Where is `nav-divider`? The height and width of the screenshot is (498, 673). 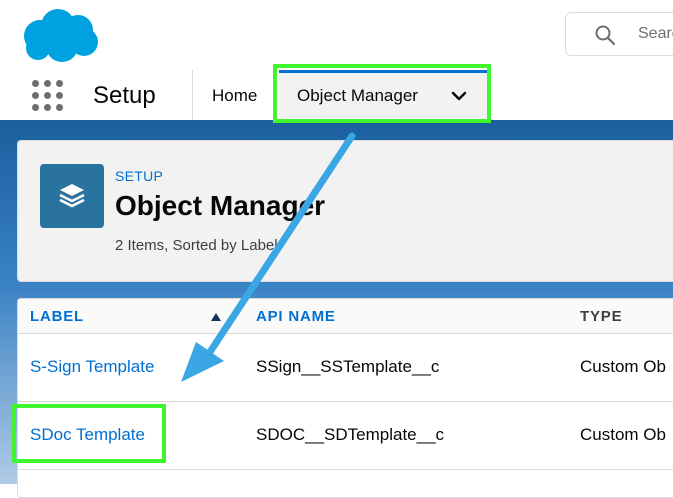
nav-divider is located at coordinates (192, 95).